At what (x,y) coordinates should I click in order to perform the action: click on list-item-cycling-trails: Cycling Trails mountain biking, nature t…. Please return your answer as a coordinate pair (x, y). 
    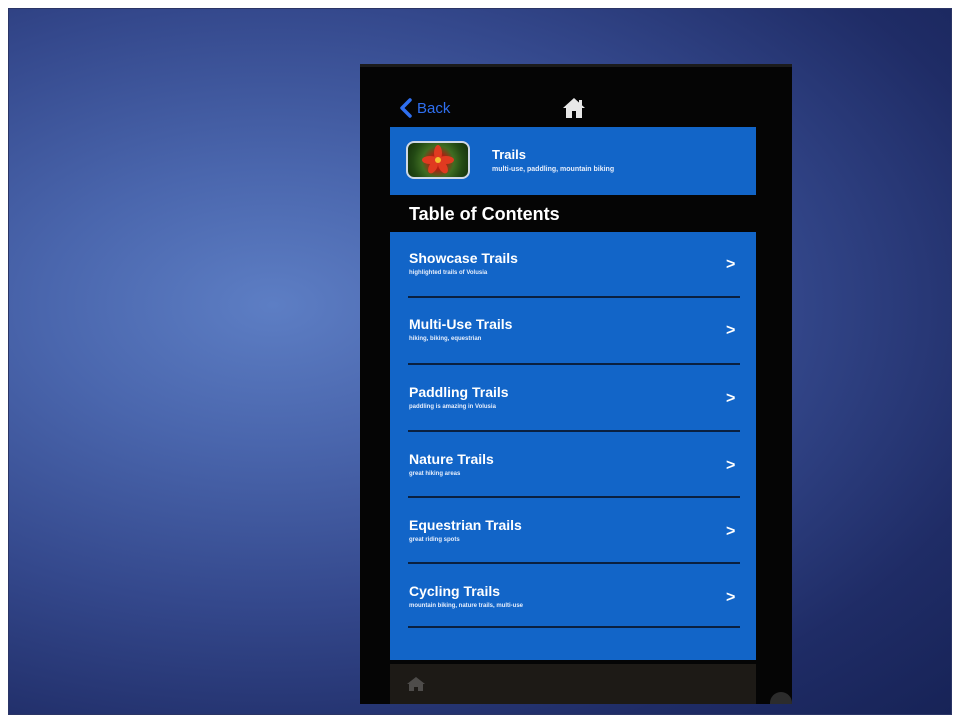
    Looking at the image, I should click on (573, 599).